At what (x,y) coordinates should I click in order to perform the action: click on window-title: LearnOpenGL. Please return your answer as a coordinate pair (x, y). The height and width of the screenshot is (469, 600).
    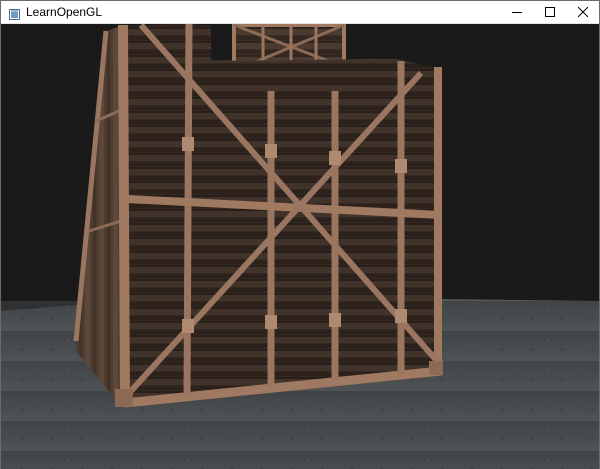
    Looking at the image, I should click on (64, 12).